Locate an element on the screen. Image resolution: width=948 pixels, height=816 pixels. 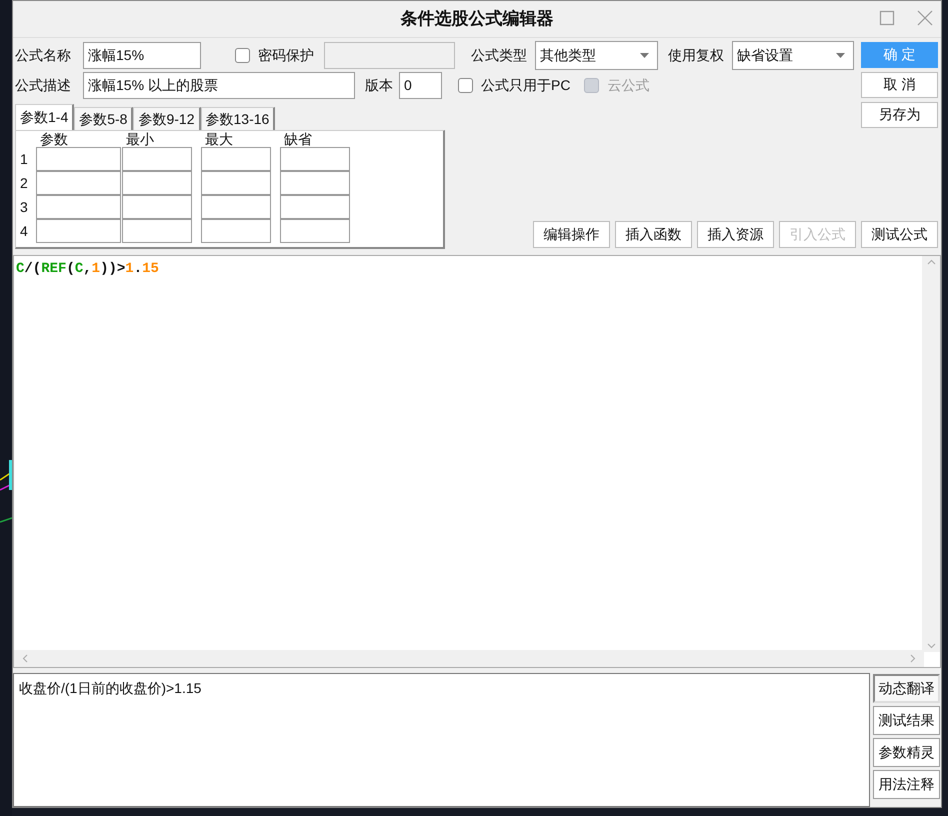
column-header: 缺省 is located at coordinates (298, 139).